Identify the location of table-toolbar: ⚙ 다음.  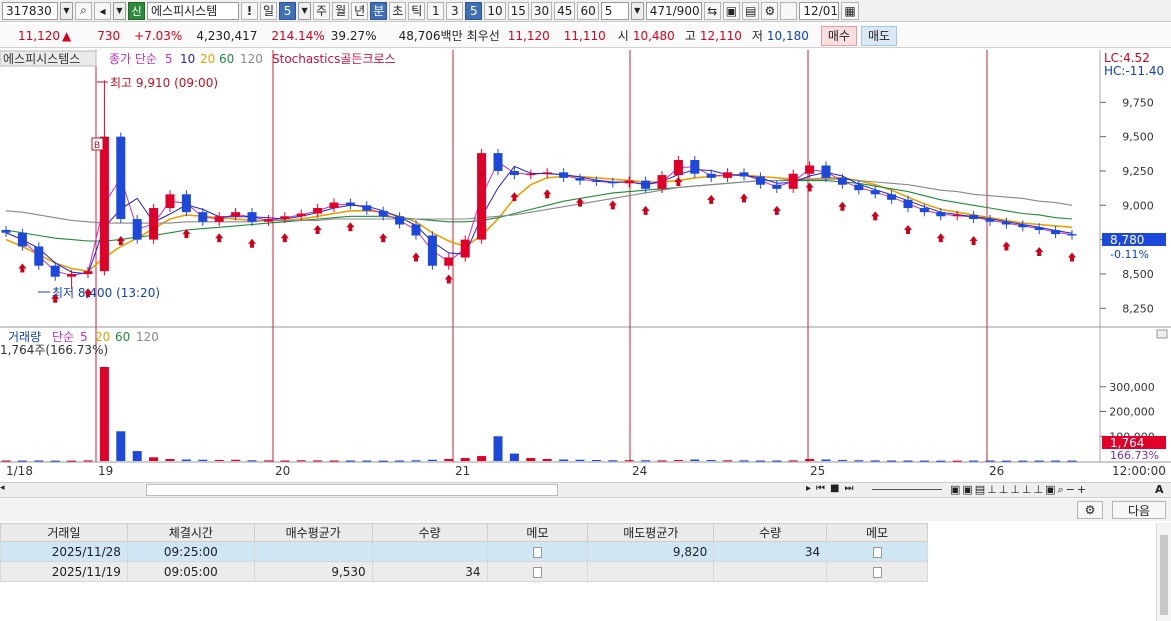
(585, 510).